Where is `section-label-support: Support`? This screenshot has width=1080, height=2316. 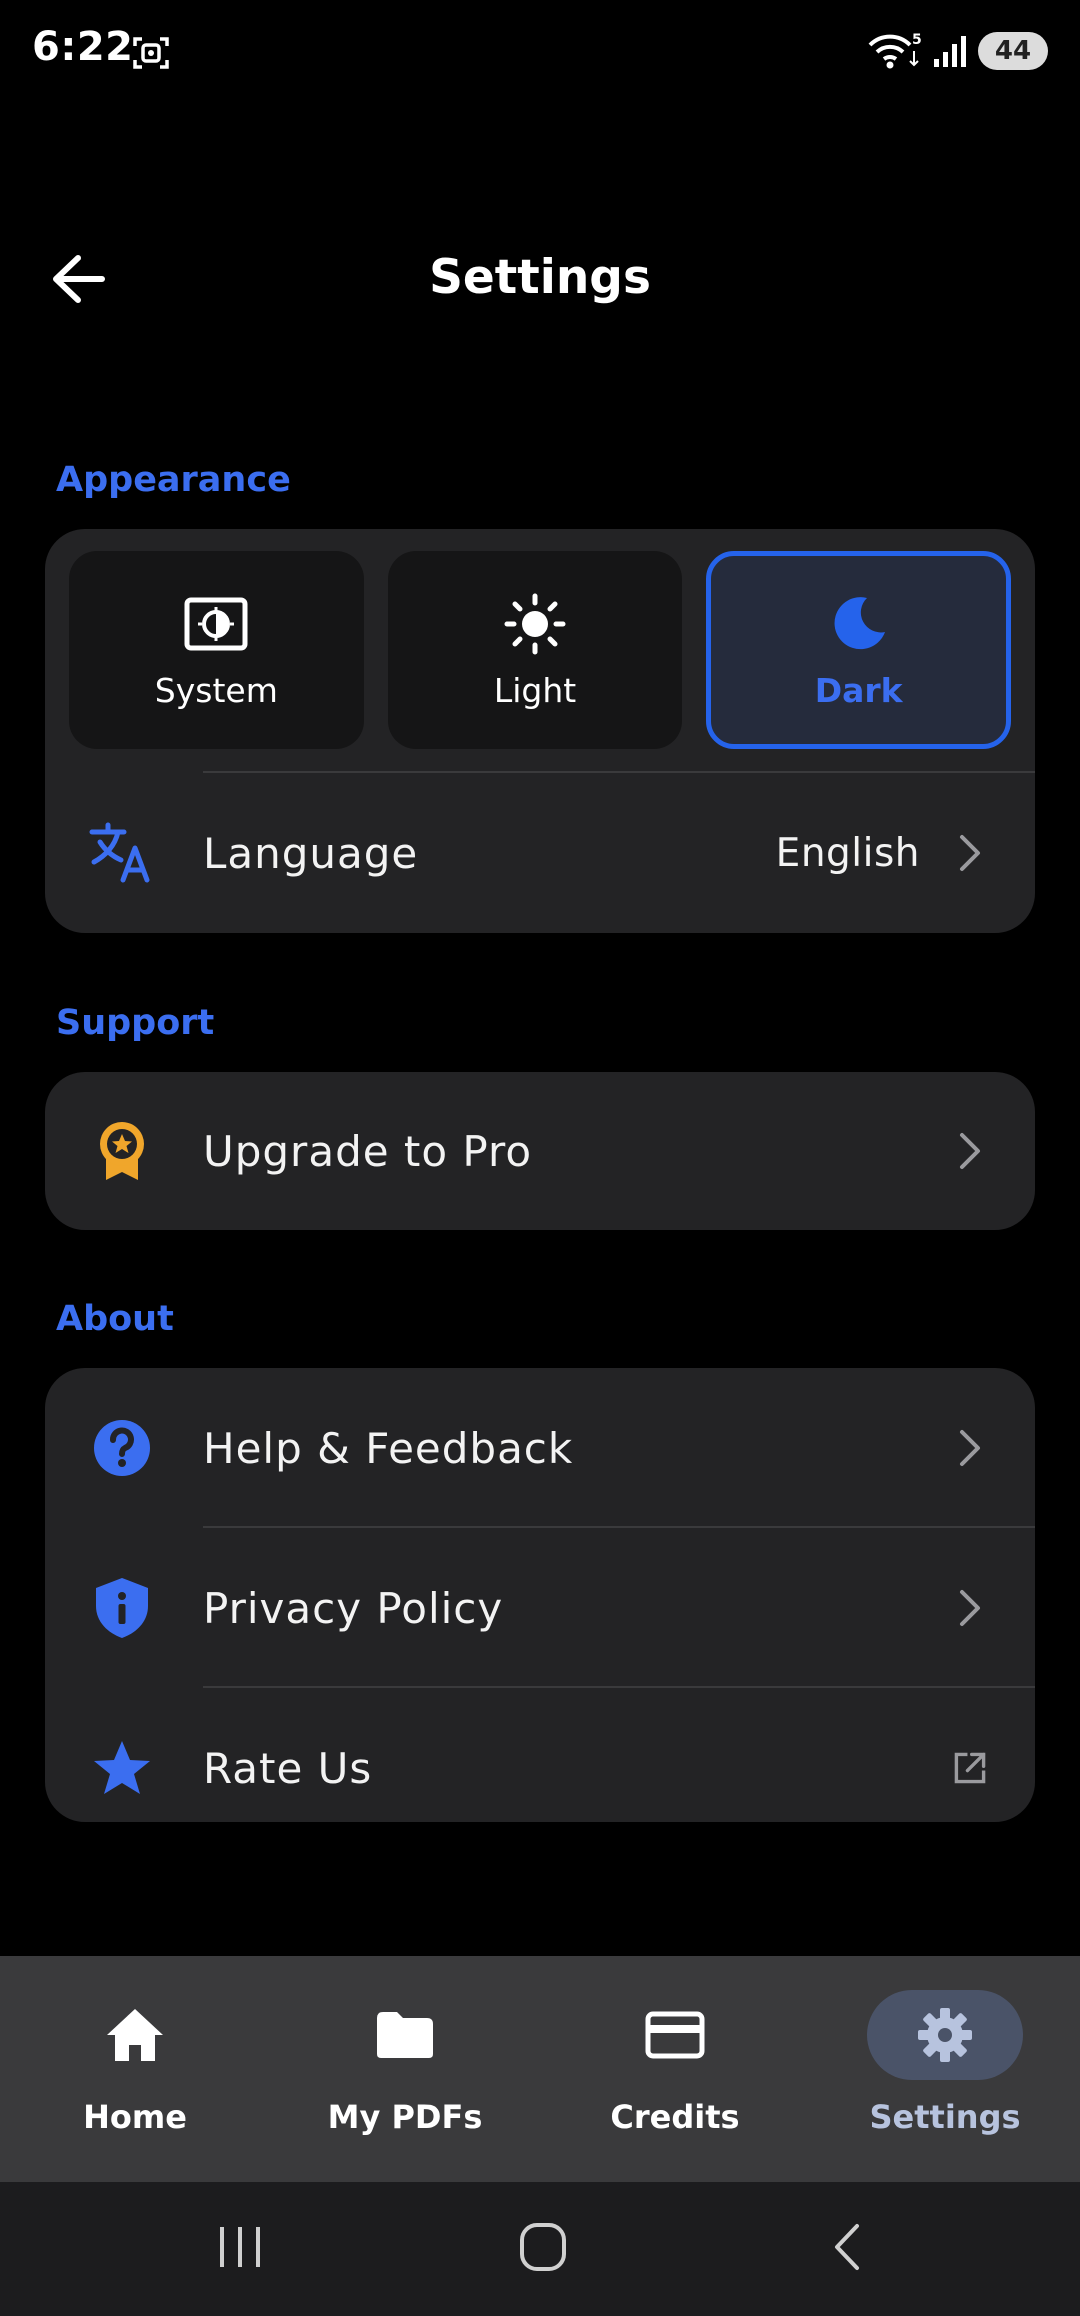
section-label-support: Support is located at coordinates (135, 1023).